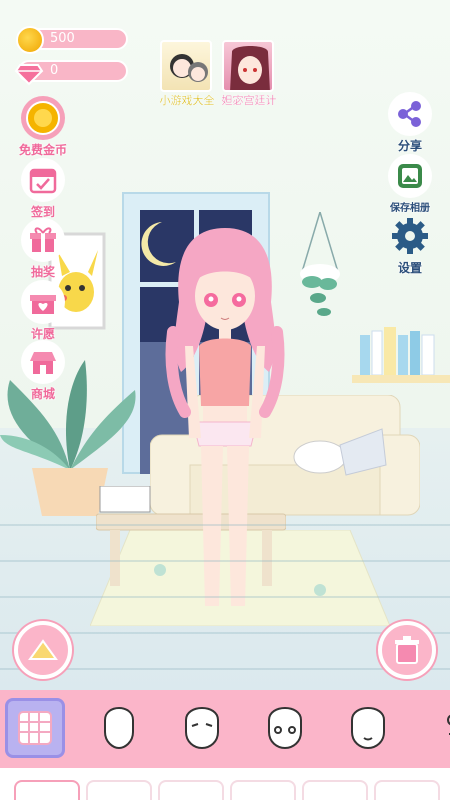 This screenshot has height=800, width=450. I want to click on item-tray, so click(225, 784).